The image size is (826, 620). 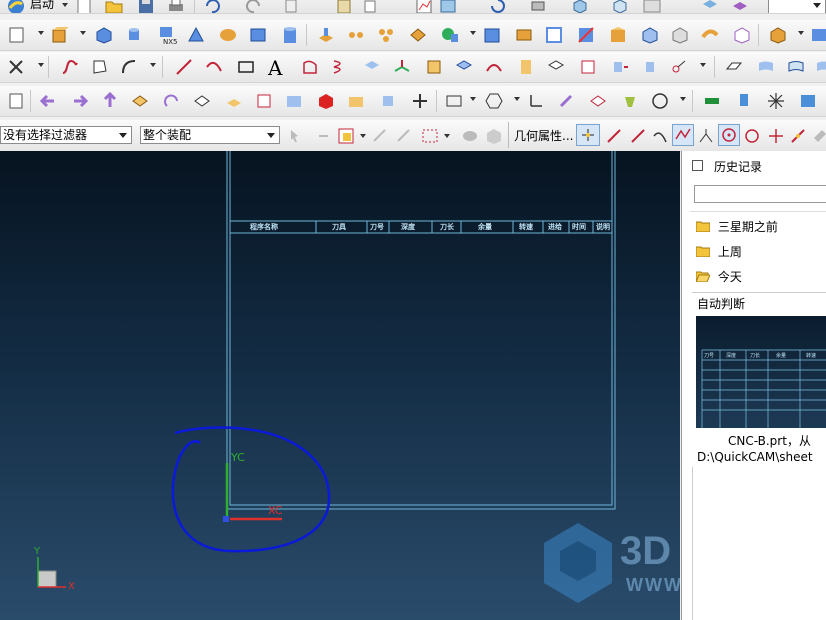 What do you see at coordinates (172, 101) in the screenshot?
I see `rotate-icon` at bounding box center [172, 101].